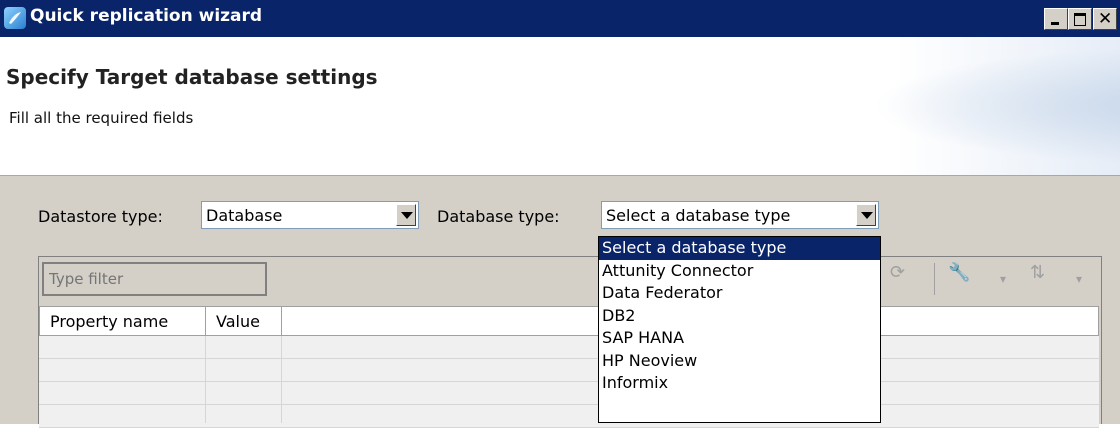  Describe the element at coordinates (15, 18) in the screenshot. I see `app-icon` at that location.